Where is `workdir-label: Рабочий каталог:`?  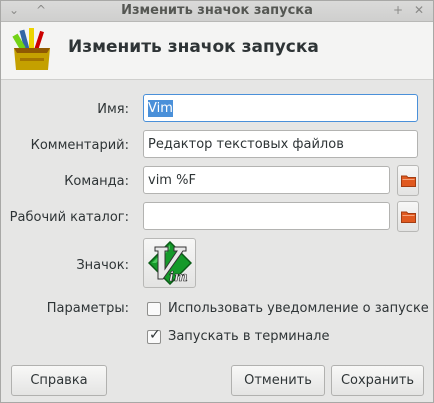
workdir-label: Рабочий каталог: is located at coordinates (69, 217).